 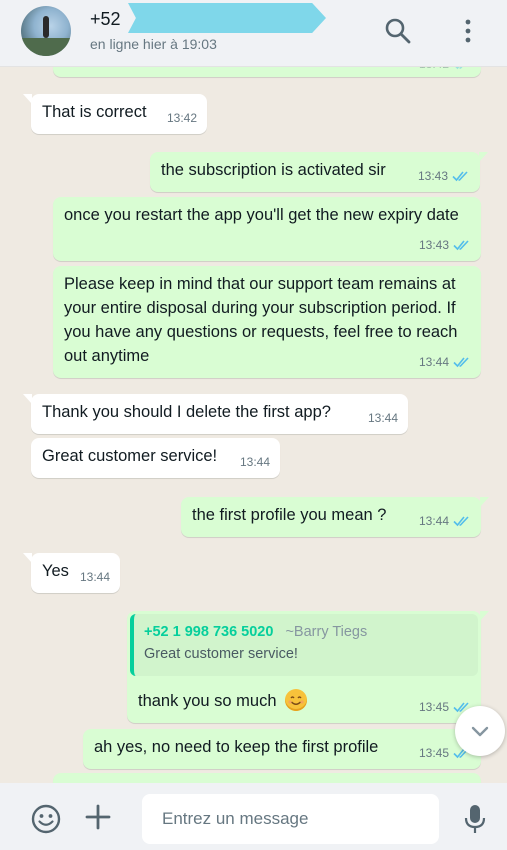 I want to click on message-bubble-outgoing, so click(x=267, y=778).